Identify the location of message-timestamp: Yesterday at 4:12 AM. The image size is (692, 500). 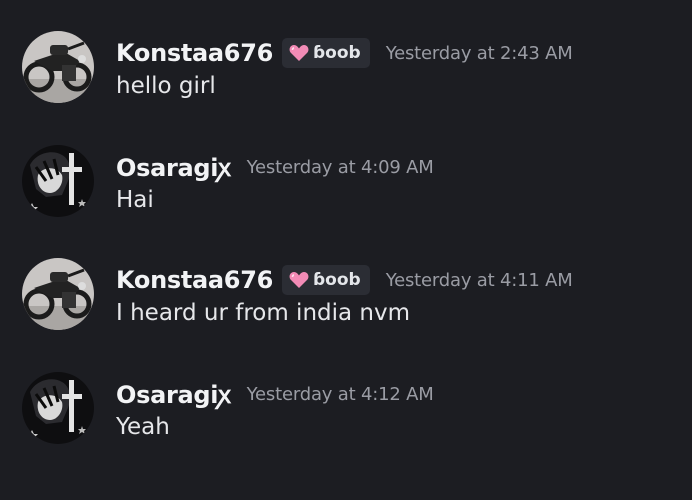
(340, 394).